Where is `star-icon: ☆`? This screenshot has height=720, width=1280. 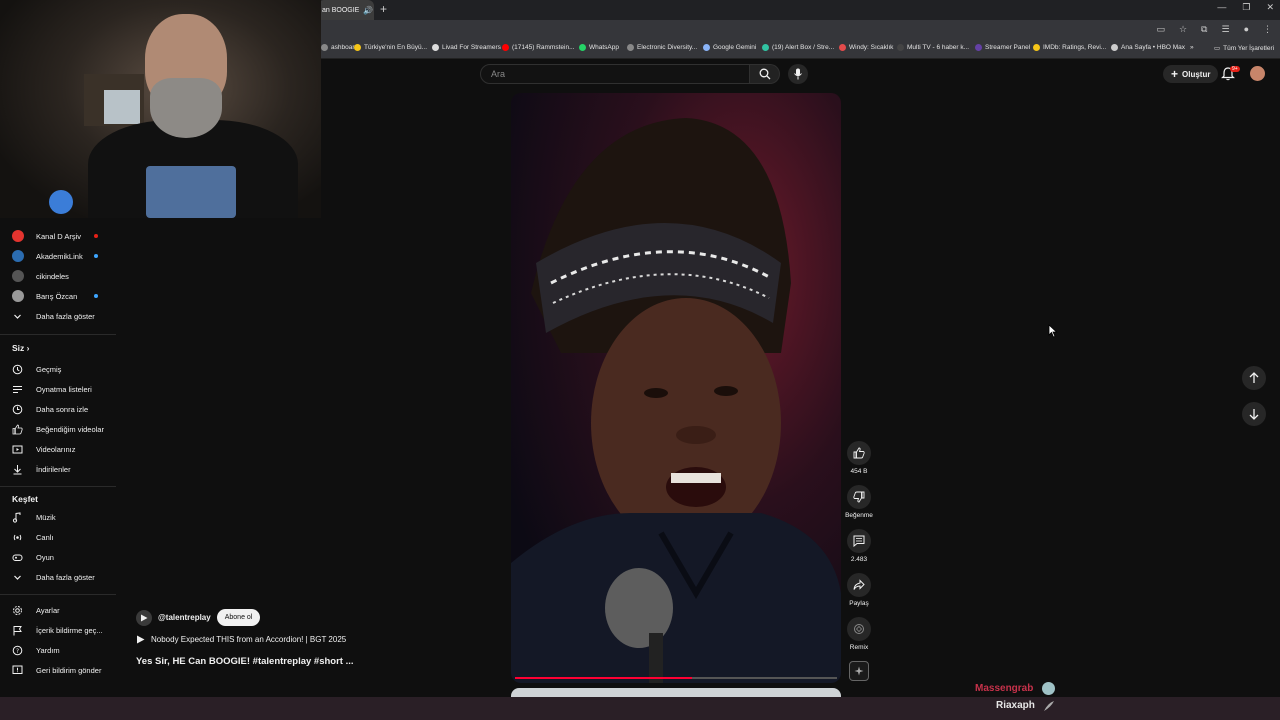
star-icon: ☆ is located at coordinates (1183, 29).